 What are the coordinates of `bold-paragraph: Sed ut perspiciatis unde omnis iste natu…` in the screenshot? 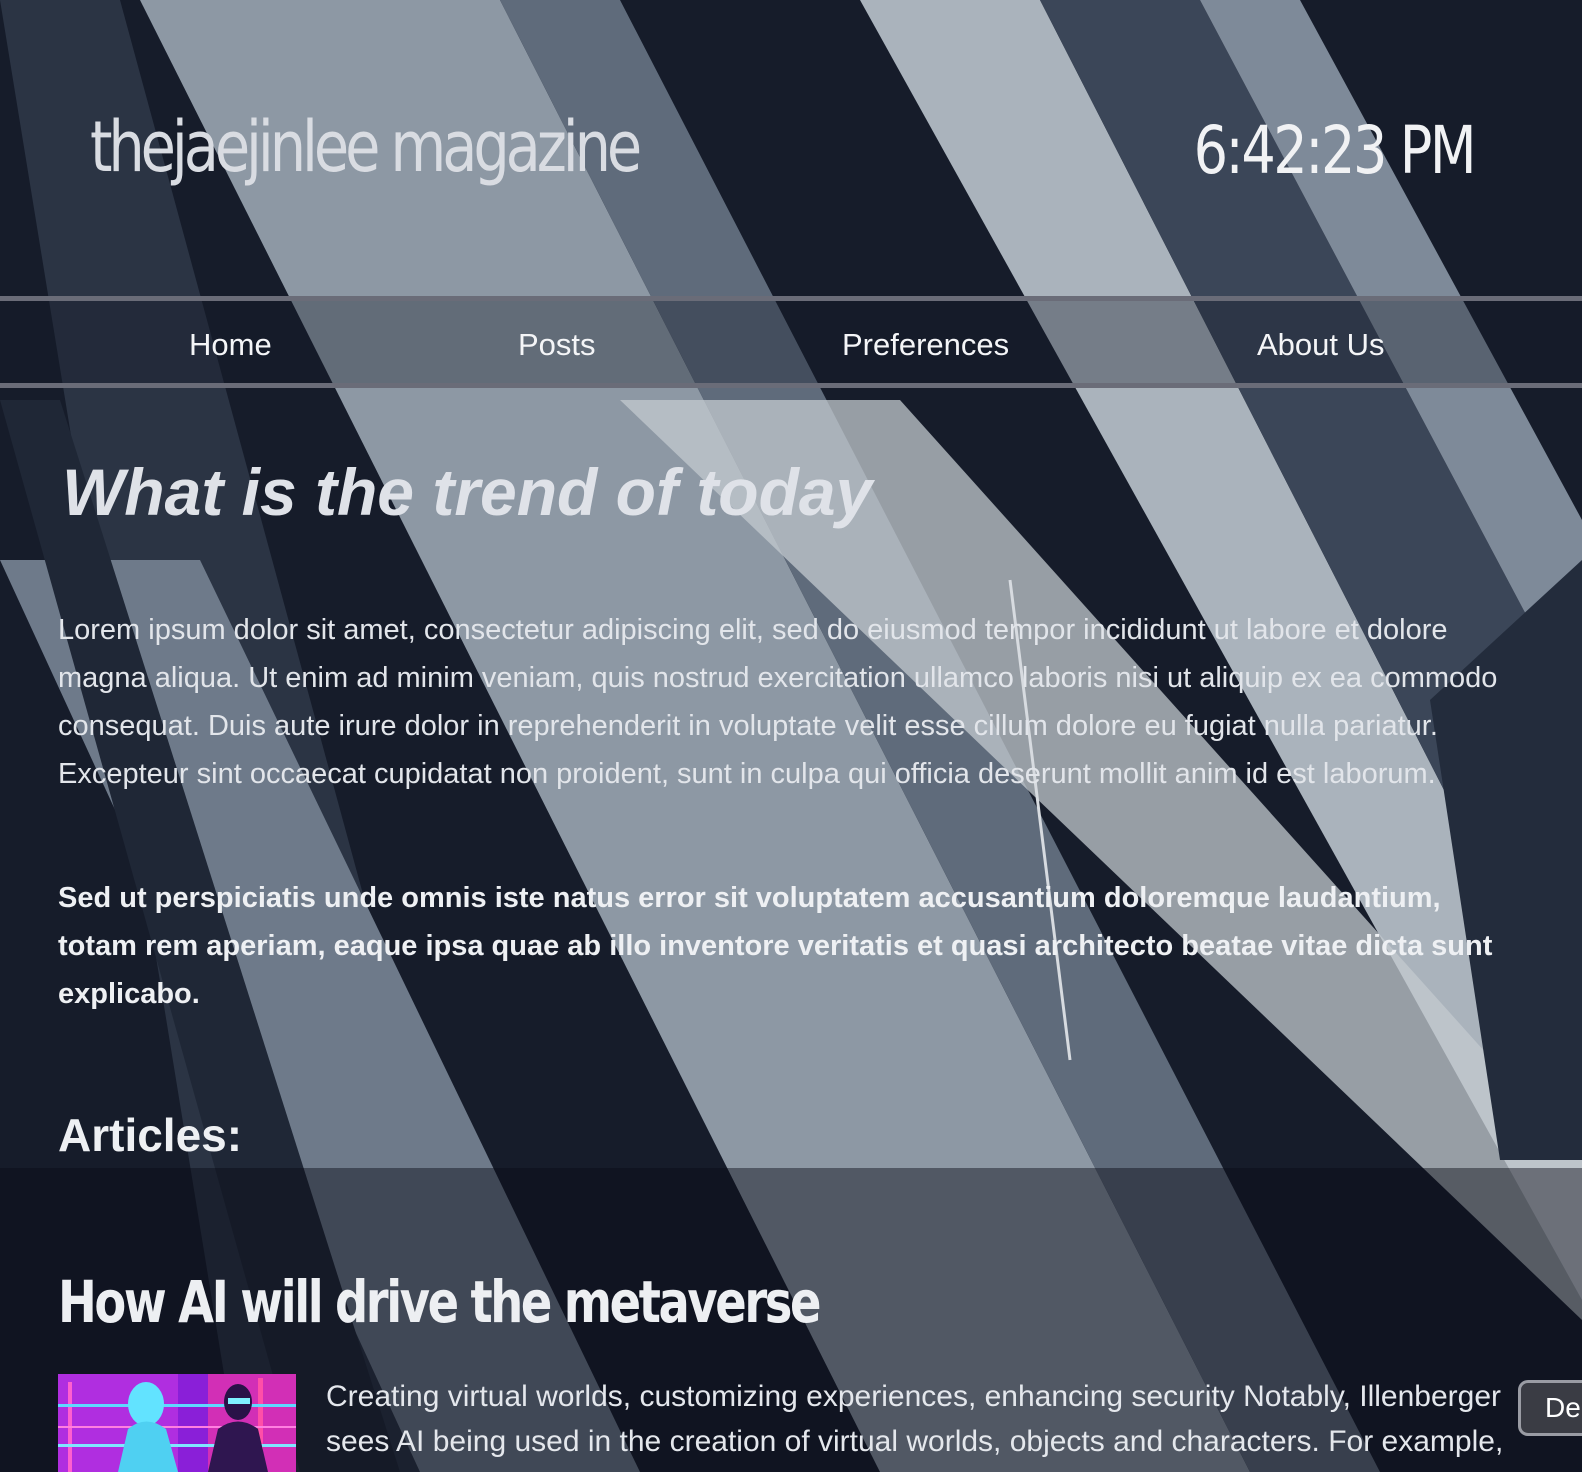 It's located at (775, 946).